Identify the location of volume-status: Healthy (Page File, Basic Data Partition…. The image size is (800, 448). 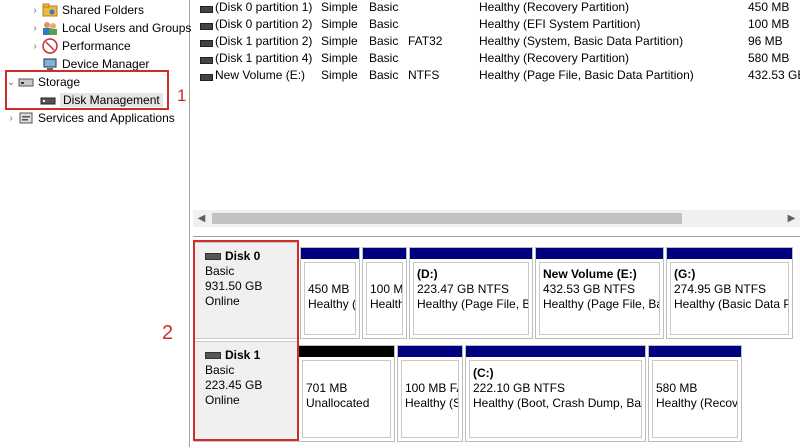
(586, 75).